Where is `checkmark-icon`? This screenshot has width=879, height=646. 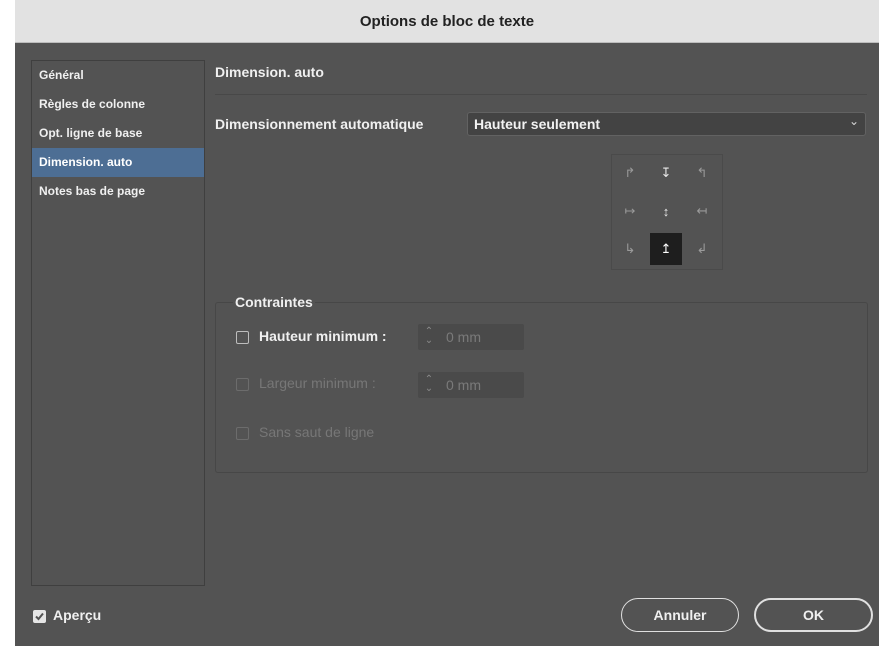 checkmark-icon is located at coordinates (39, 616).